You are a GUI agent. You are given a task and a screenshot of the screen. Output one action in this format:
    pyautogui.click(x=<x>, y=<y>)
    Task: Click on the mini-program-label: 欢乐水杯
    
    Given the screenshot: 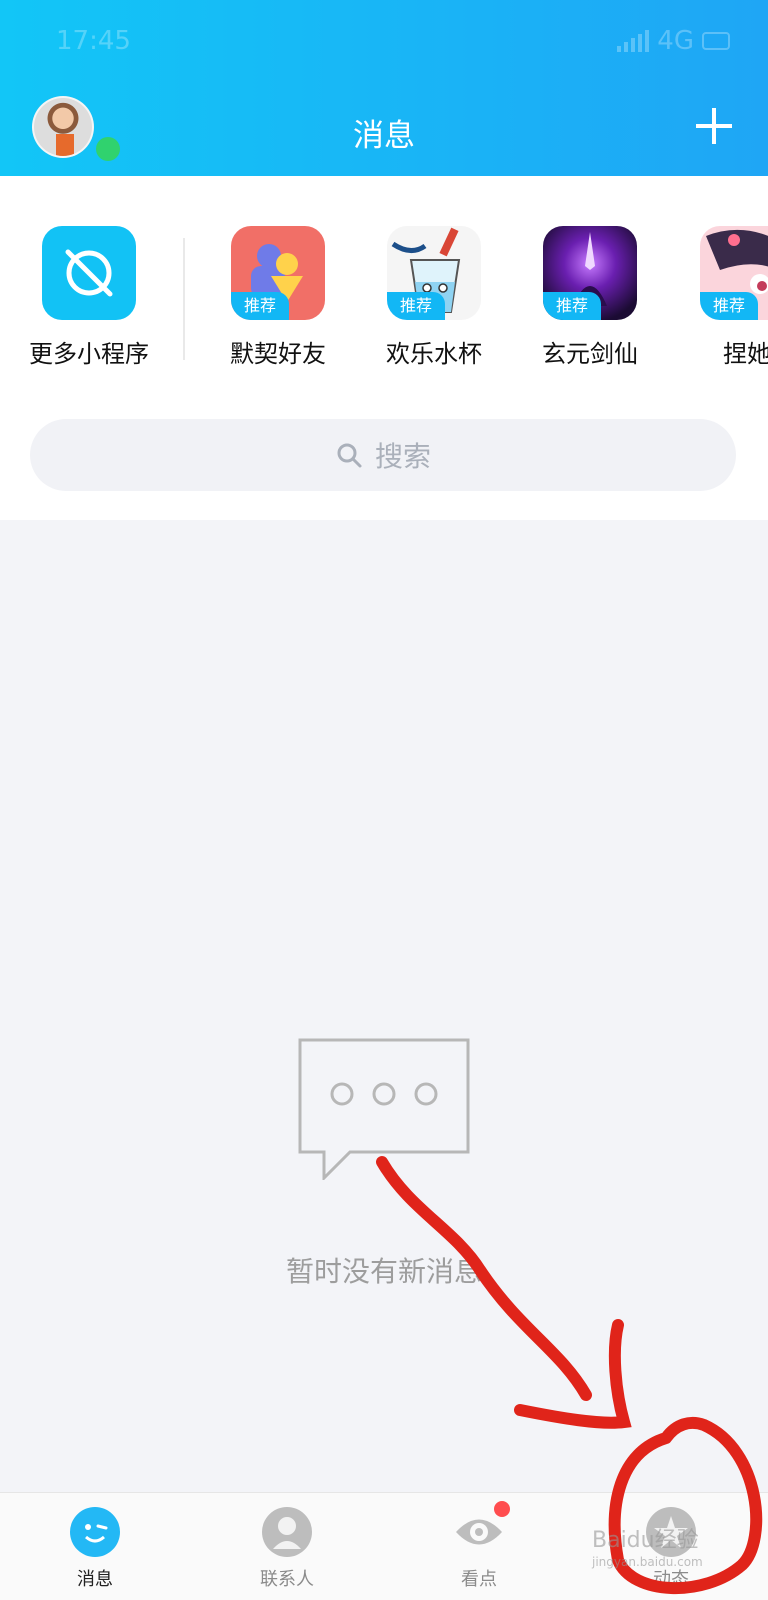 What is the action you would take?
    pyautogui.click(x=434, y=354)
    